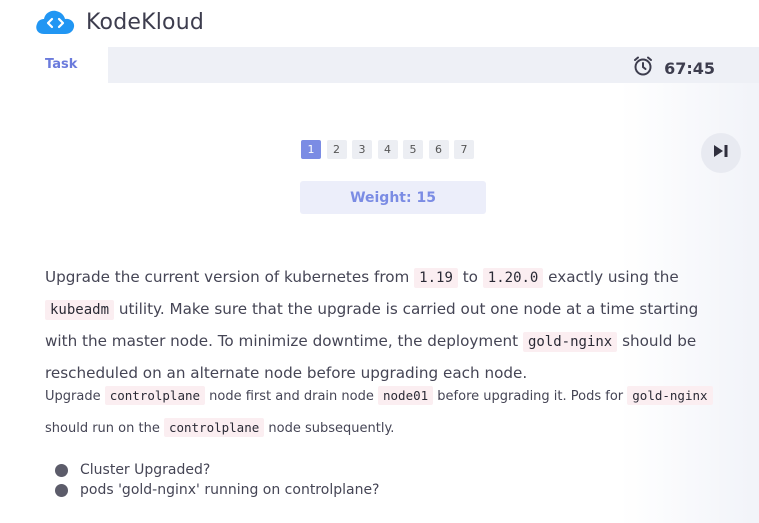  I want to click on next-question-button, so click(721, 153).